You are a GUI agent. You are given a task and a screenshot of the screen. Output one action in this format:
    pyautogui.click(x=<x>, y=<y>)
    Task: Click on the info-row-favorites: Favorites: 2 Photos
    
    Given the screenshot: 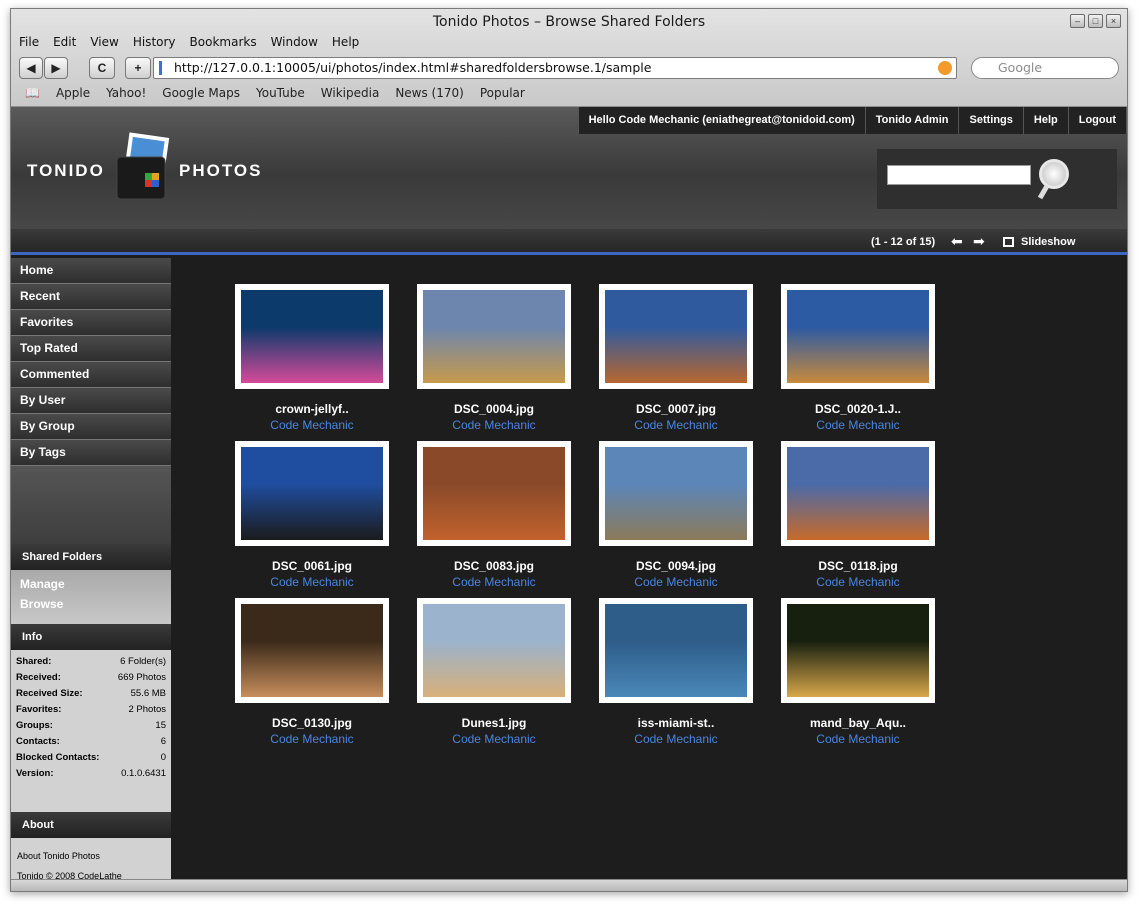 What is the action you would take?
    pyautogui.click(x=91, y=710)
    